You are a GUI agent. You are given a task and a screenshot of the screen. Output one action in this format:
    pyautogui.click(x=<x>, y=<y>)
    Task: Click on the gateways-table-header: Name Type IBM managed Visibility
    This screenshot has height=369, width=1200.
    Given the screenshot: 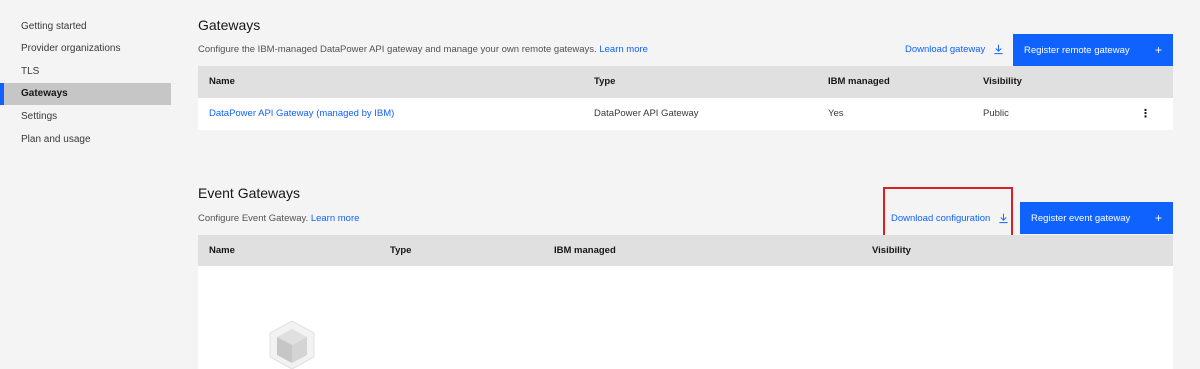 What is the action you would take?
    pyautogui.click(x=685, y=82)
    